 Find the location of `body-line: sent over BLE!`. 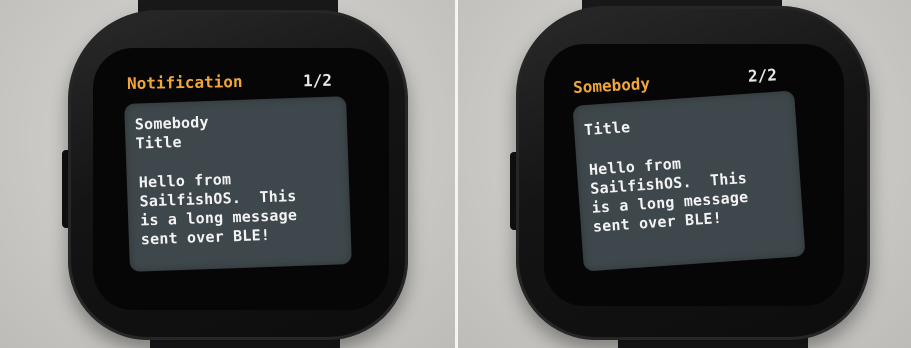

body-line: sent over BLE! is located at coordinates (205, 237).